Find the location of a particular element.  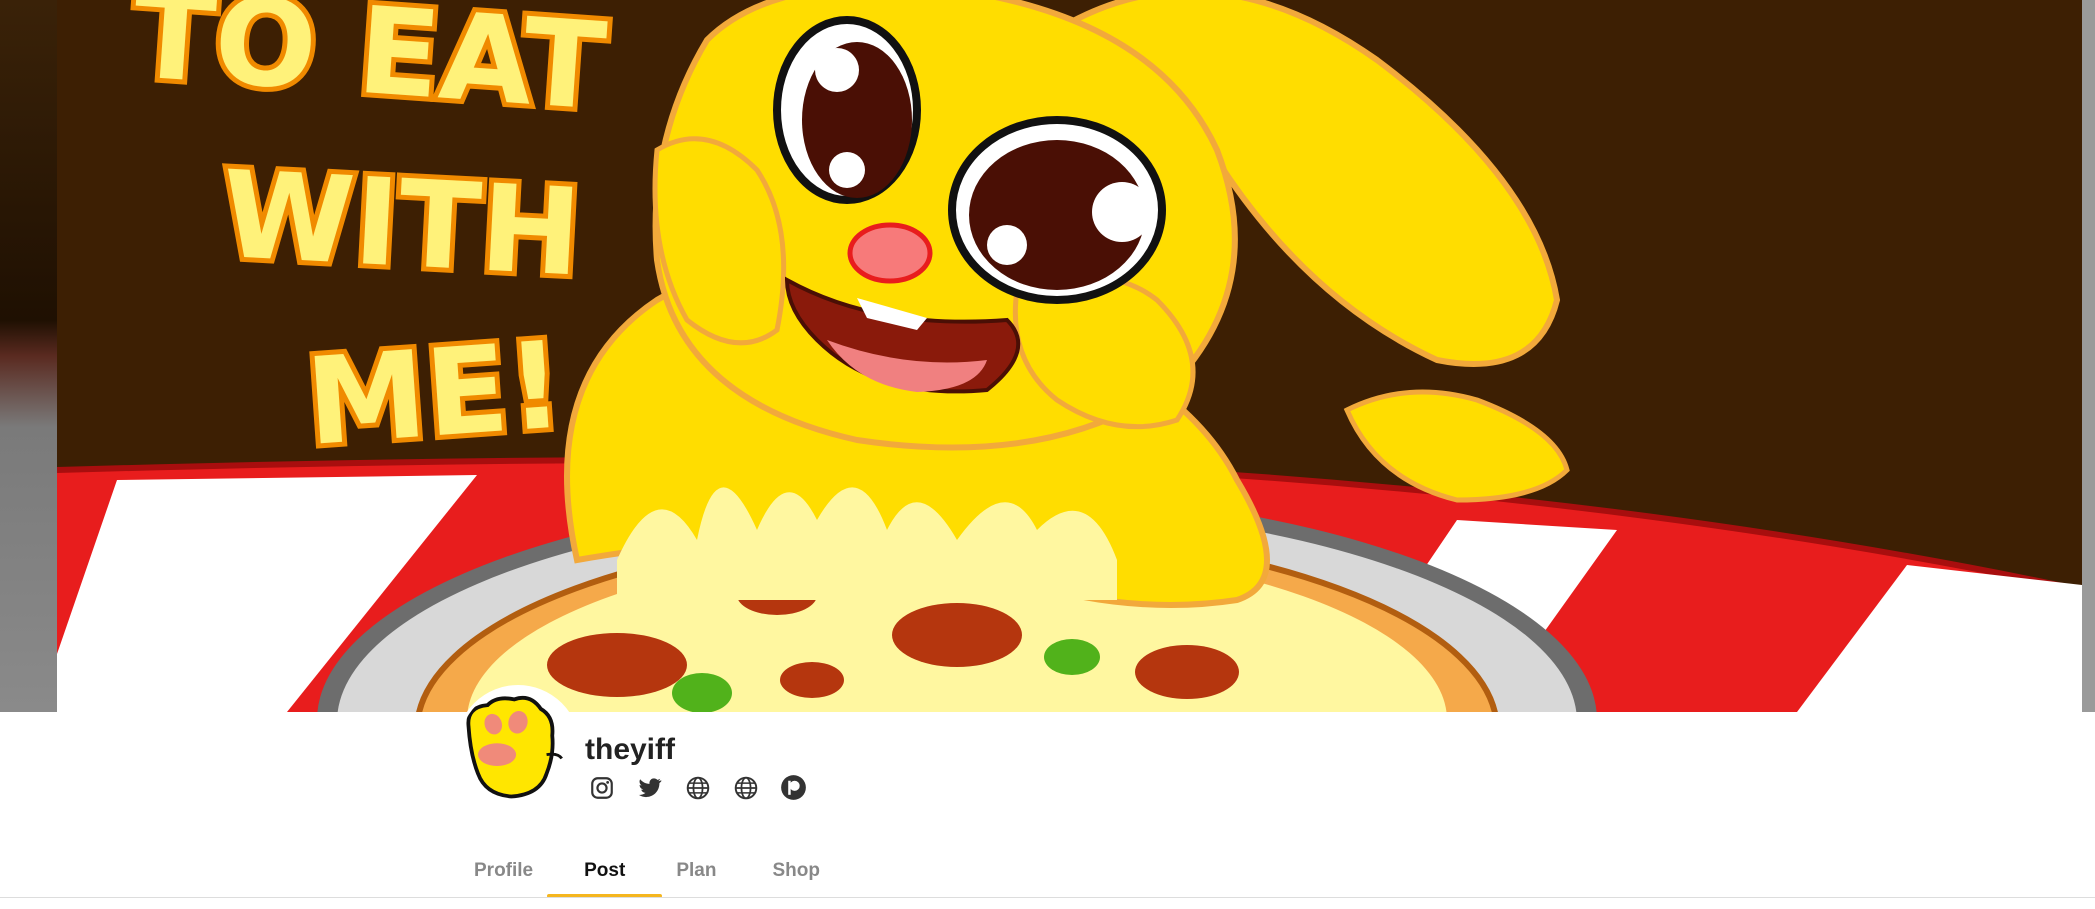

tab-shop: Shop is located at coordinates (796, 871).